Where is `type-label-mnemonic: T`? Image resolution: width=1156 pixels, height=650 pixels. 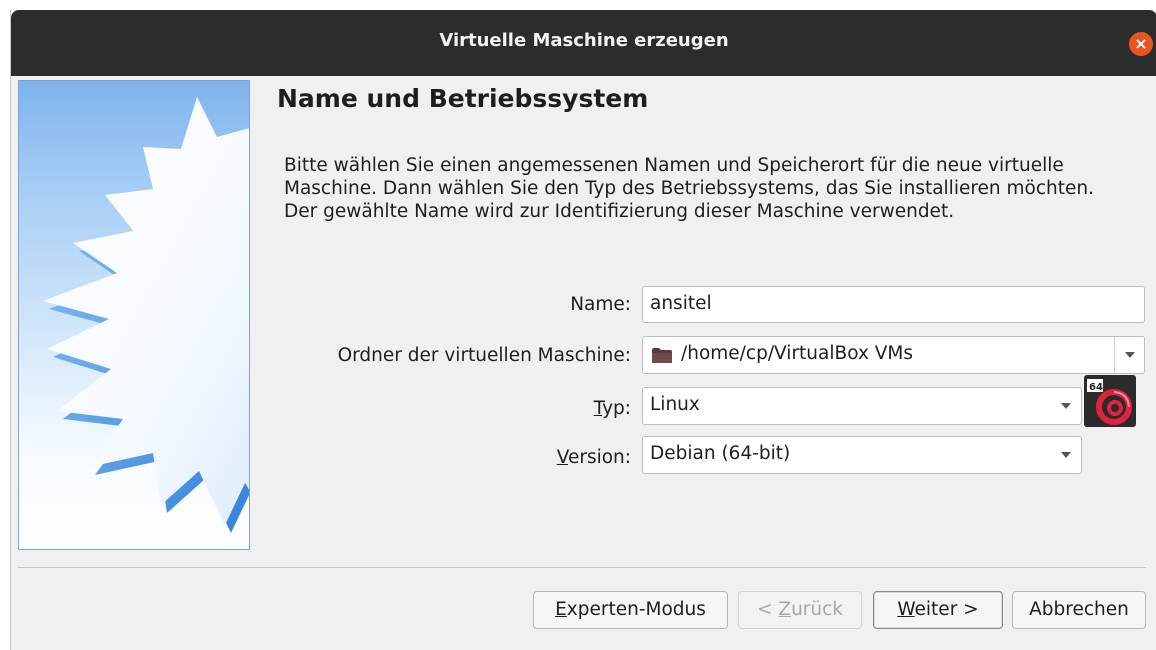 type-label-mnemonic: T is located at coordinates (598, 408).